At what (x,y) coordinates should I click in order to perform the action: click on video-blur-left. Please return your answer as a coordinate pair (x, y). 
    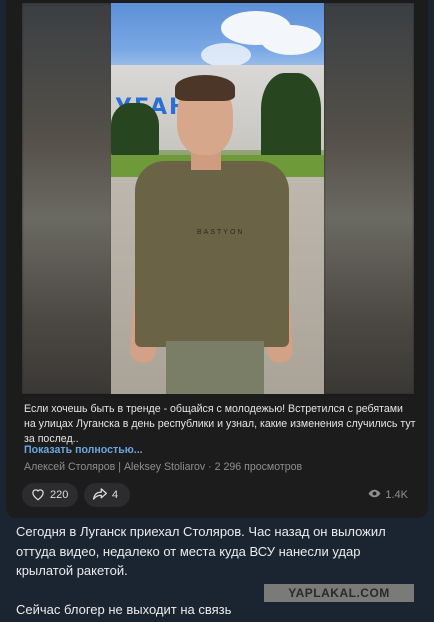
    Looking at the image, I should click on (67, 198).